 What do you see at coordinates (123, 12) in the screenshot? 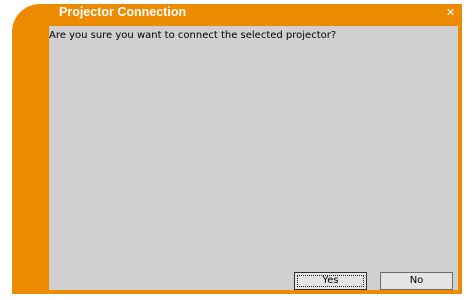
I see `dialog-title: Projector Connection` at bounding box center [123, 12].